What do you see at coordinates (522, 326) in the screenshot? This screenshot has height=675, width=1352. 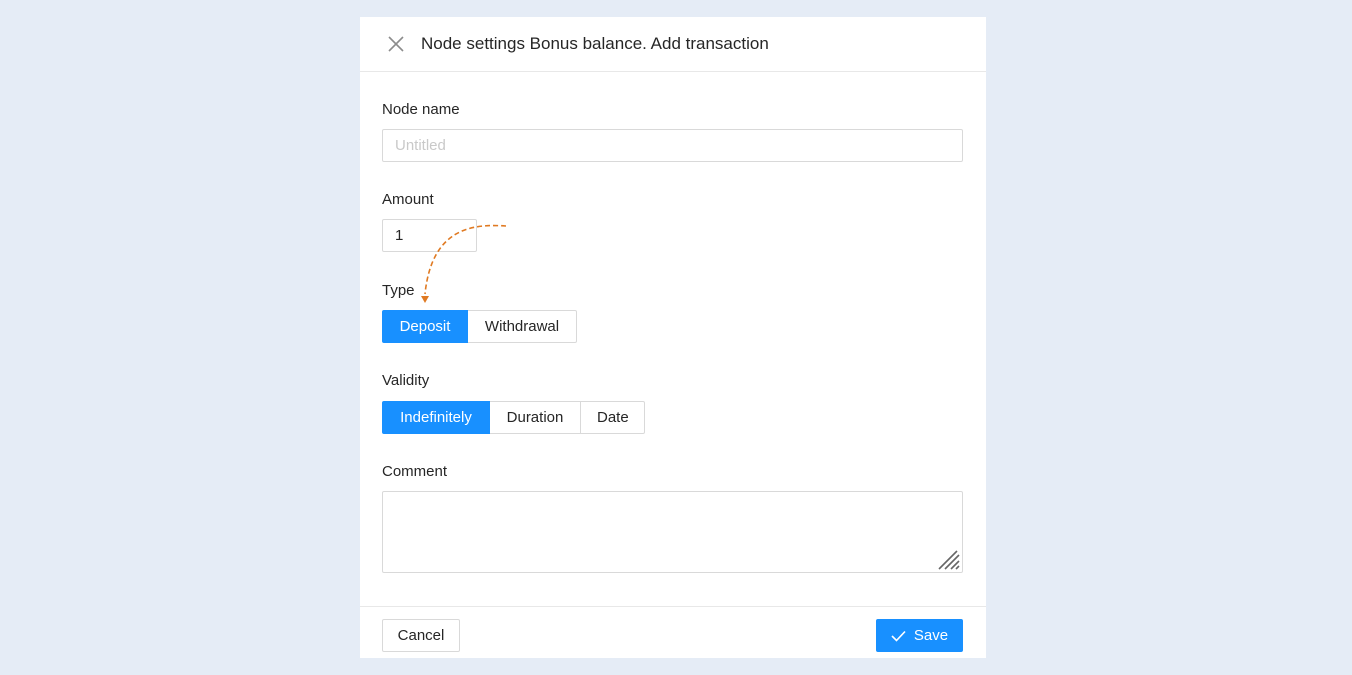 I see `type-option-withdrawal: Withdrawal` at bounding box center [522, 326].